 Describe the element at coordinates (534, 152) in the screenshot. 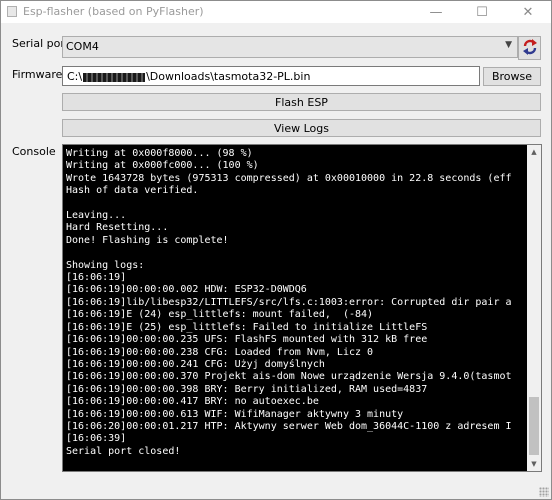

I see `scroll-up-icon: ▲` at that location.